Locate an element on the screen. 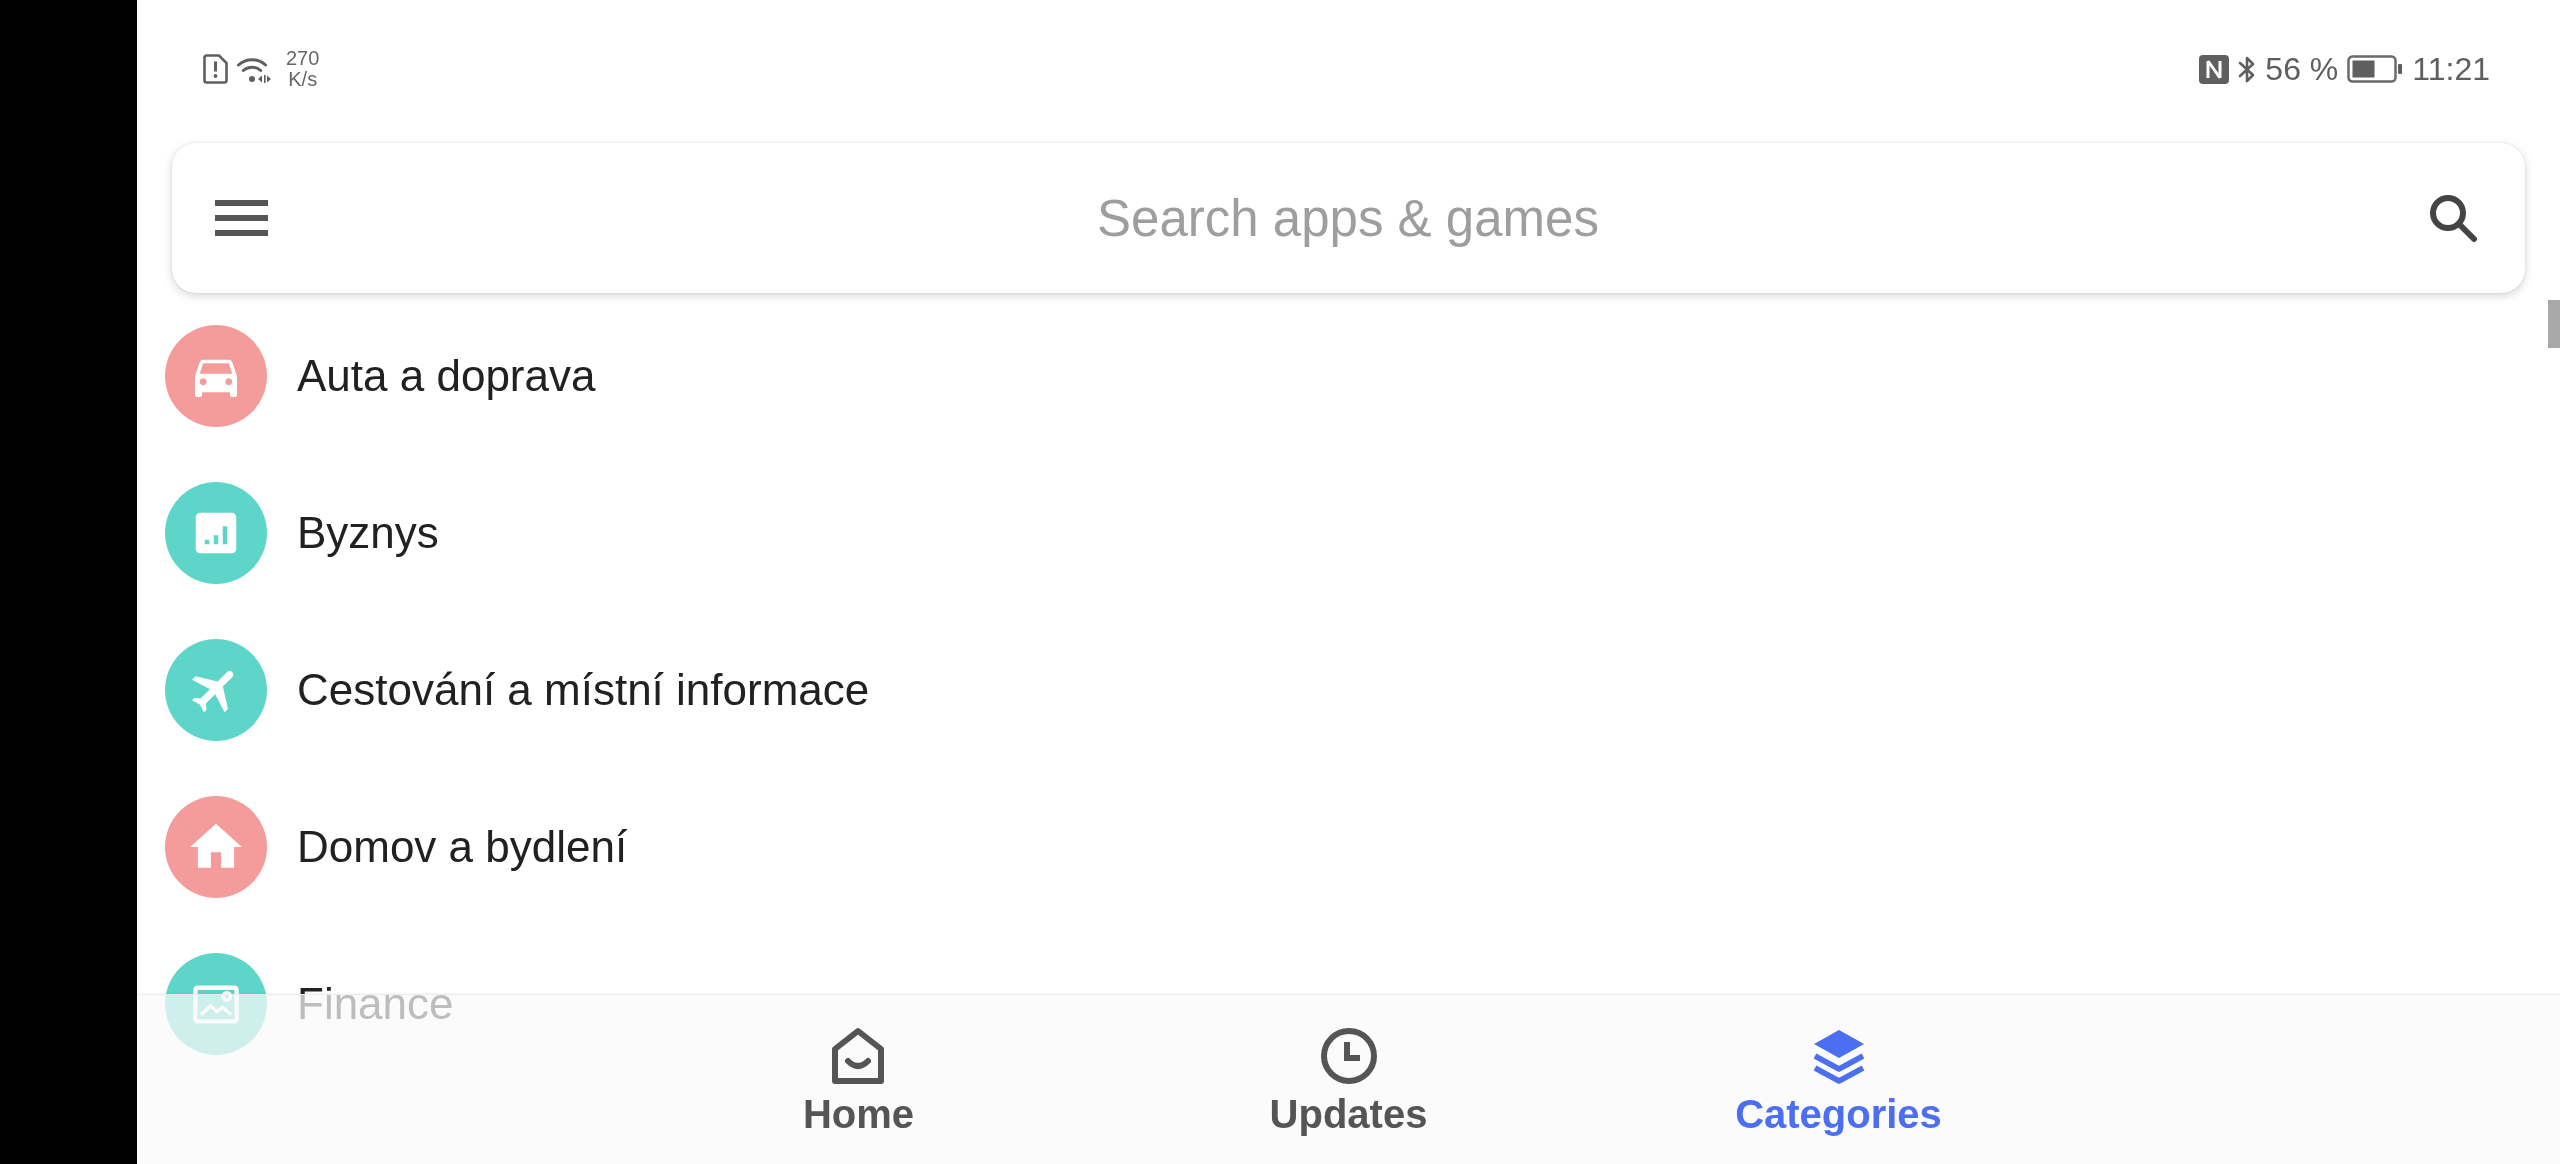 The image size is (2560, 1164). search-button is located at coordinates (2453, 218).